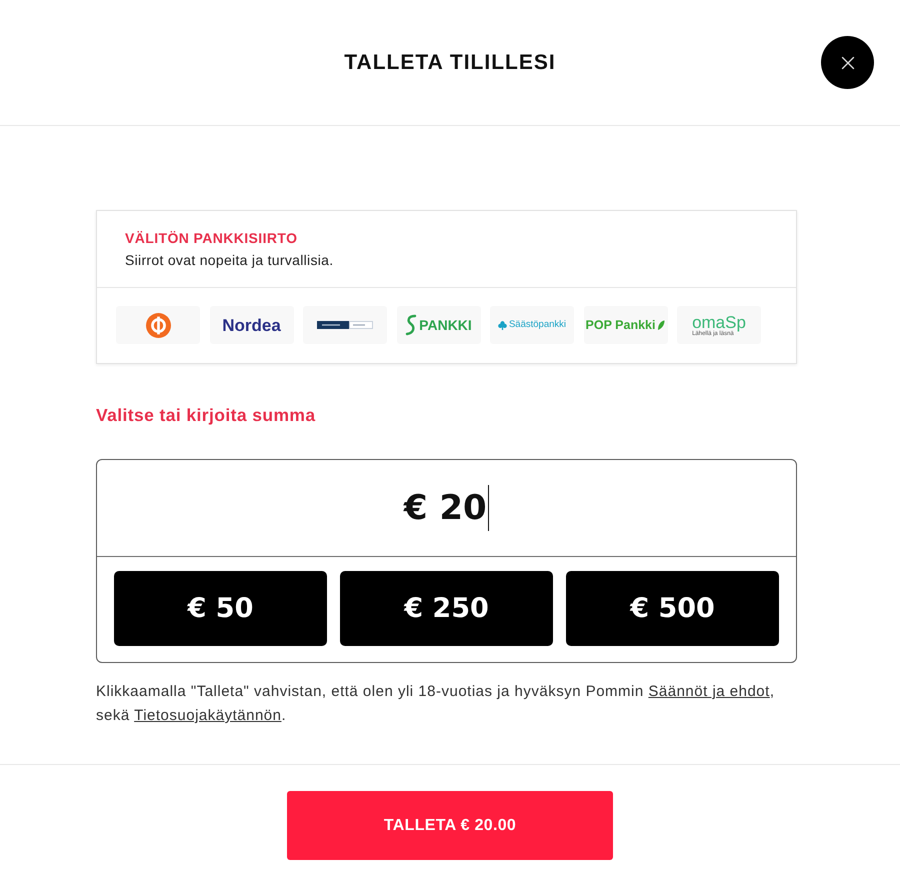  Describe the element at coordinates (229, 260) in the screenshot. I see `method-subtitle: Siirrot ovat nopeita ja turvallisia.` at that location.